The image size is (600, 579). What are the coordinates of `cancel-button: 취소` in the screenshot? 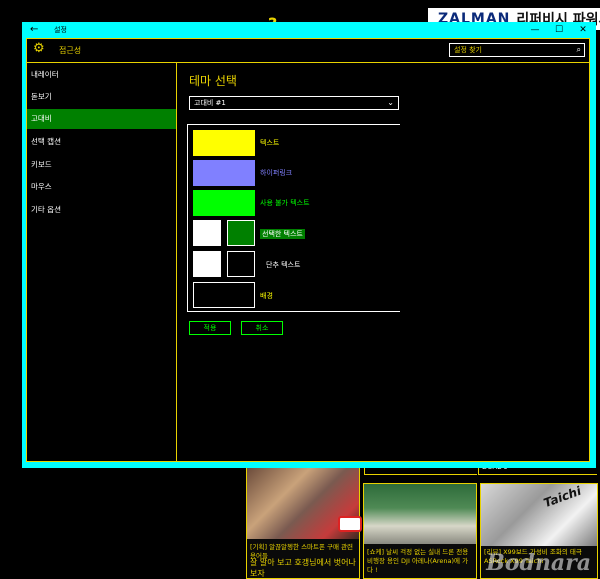 It's located at (262, 328).